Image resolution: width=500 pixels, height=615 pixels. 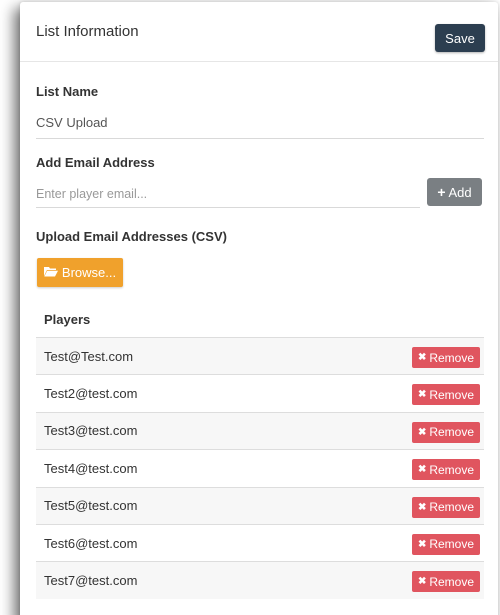 What do you see at coordinates (260, 505) in the screenshot?
I see `table-row: Test5@test.com ✖ Remove` at bounding box center [260, 505].